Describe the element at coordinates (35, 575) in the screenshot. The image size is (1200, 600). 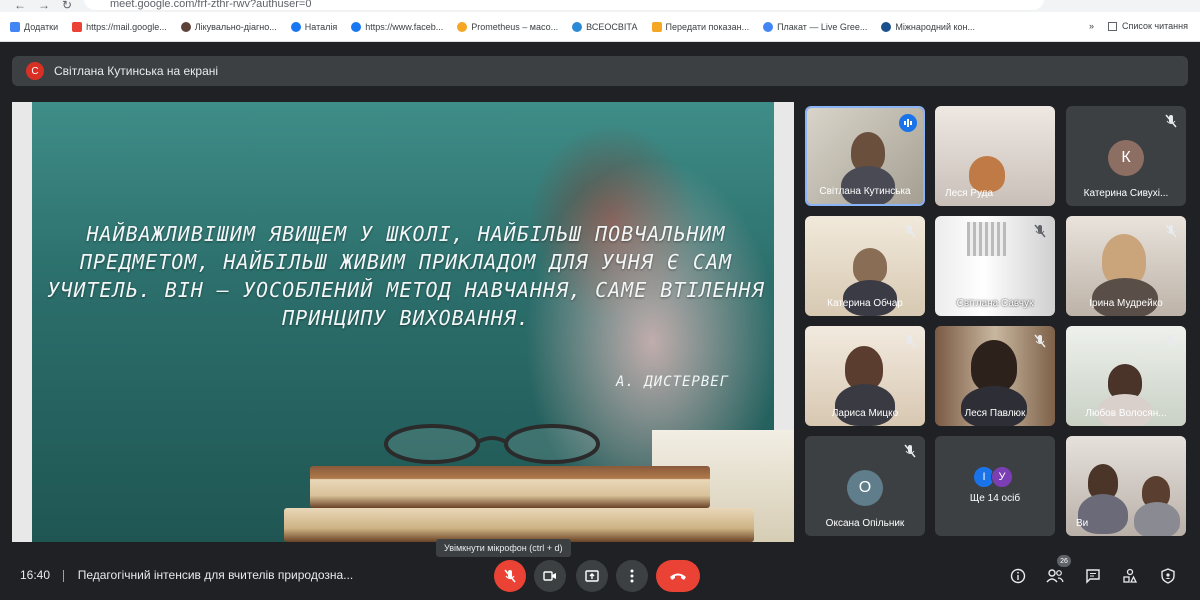
I see `meeting-time: 16:40` at that location.